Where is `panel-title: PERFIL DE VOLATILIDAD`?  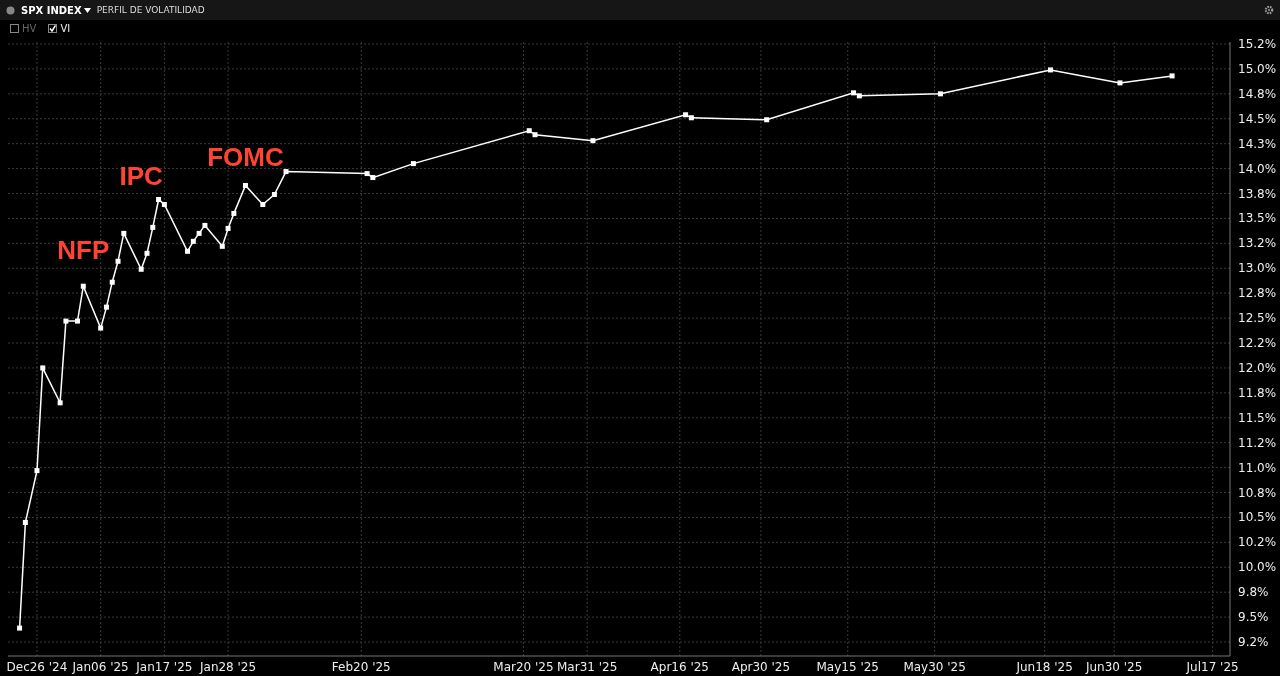
panel-title: PERFIL DE VOLATILIDAD is located at coordinates (150, 10).